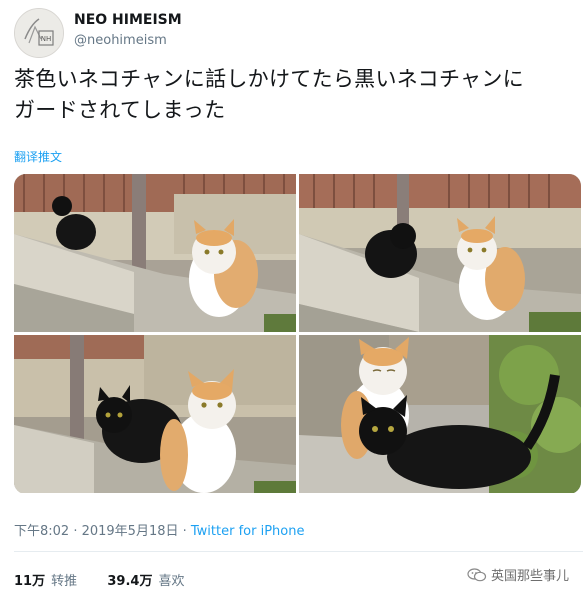 This screenshot has width=583, height=599. Describe the element at coordinates (30, 581) in the screenshot. I see `retweets-count: 11万` at that location.